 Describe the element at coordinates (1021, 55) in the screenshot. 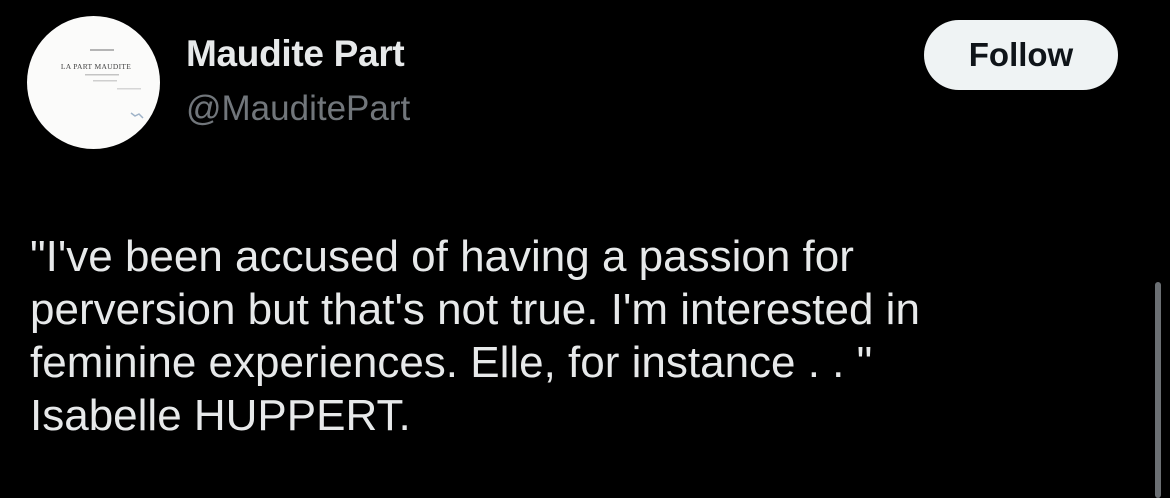

I see `follow-button: Follow` at that location.